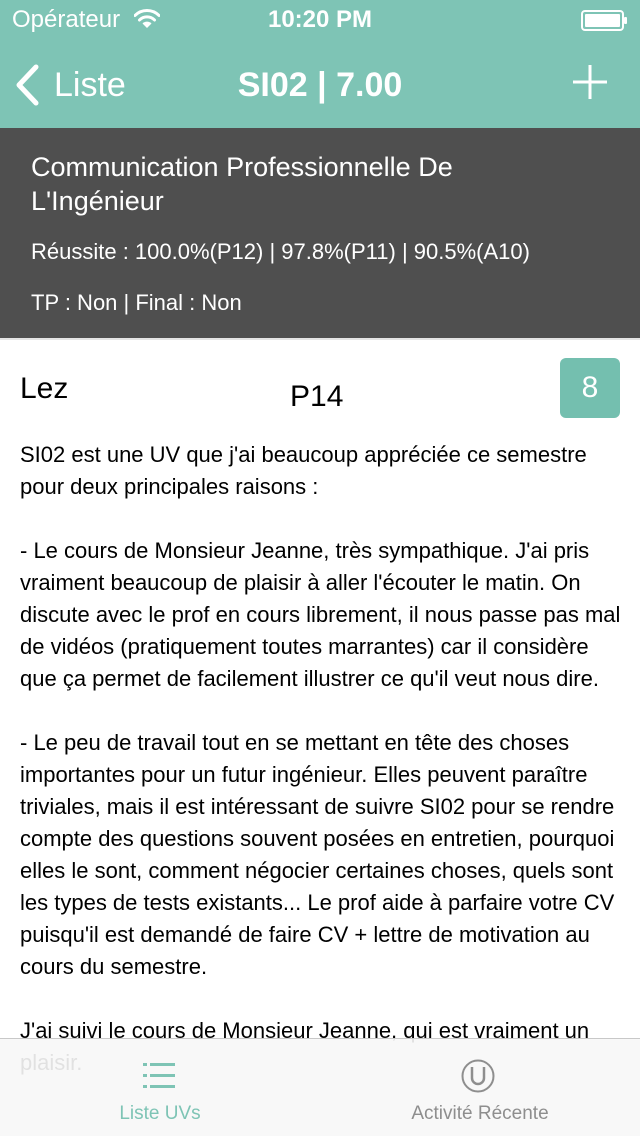 The image size is (640, 1136). I want to click on navigation-bar: Opérateur 10:20 PM Liste SI02 | 7.00, so click(320, 64).